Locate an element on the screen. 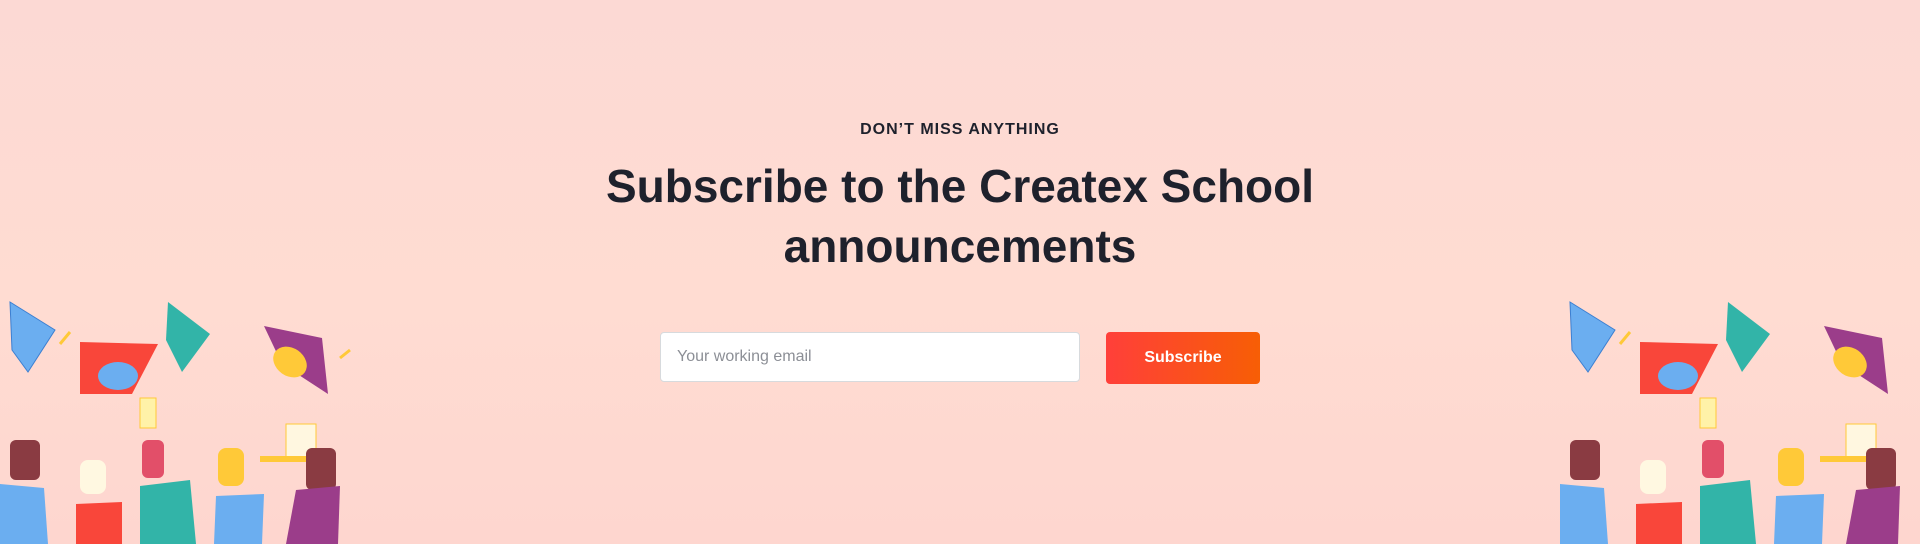 The width and height of the screenshot is (1920, 544). graduation-celebration-illustration-right is located at coordinates (1730, 422).